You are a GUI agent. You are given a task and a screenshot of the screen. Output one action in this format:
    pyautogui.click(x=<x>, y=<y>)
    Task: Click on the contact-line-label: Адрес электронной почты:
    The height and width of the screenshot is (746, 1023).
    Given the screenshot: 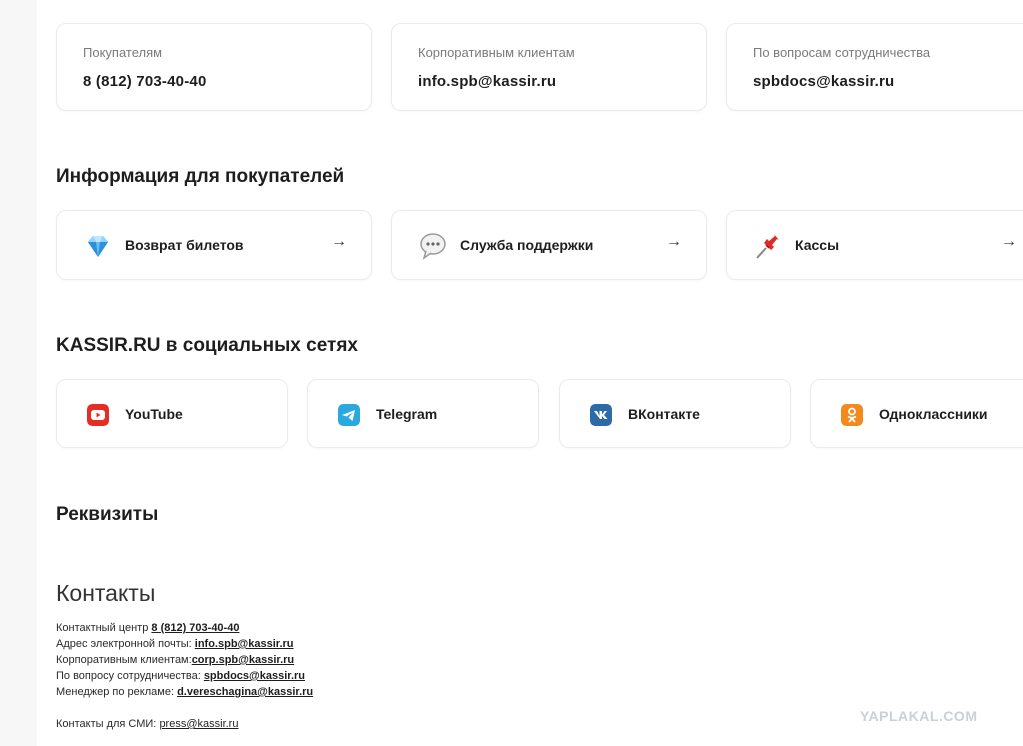 What is the action you would take?
    pyautogui.click(x=124, y=644)
    